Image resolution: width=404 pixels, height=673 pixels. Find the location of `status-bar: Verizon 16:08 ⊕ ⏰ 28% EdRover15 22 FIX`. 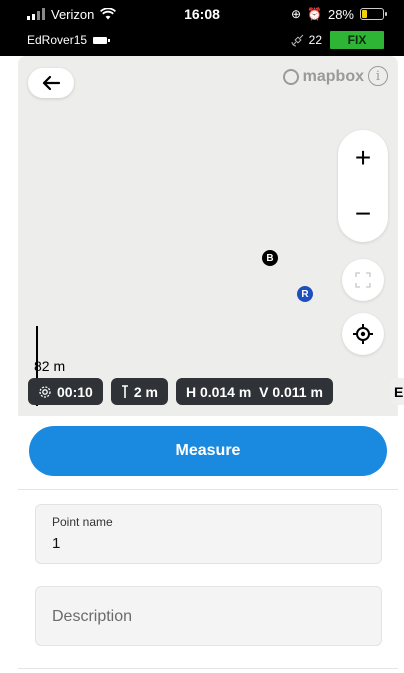

status-bar: Verizon 16:08 ⊕ ⏰ 28% EdRover15 22 FIX is located at coordinates (202, 28).